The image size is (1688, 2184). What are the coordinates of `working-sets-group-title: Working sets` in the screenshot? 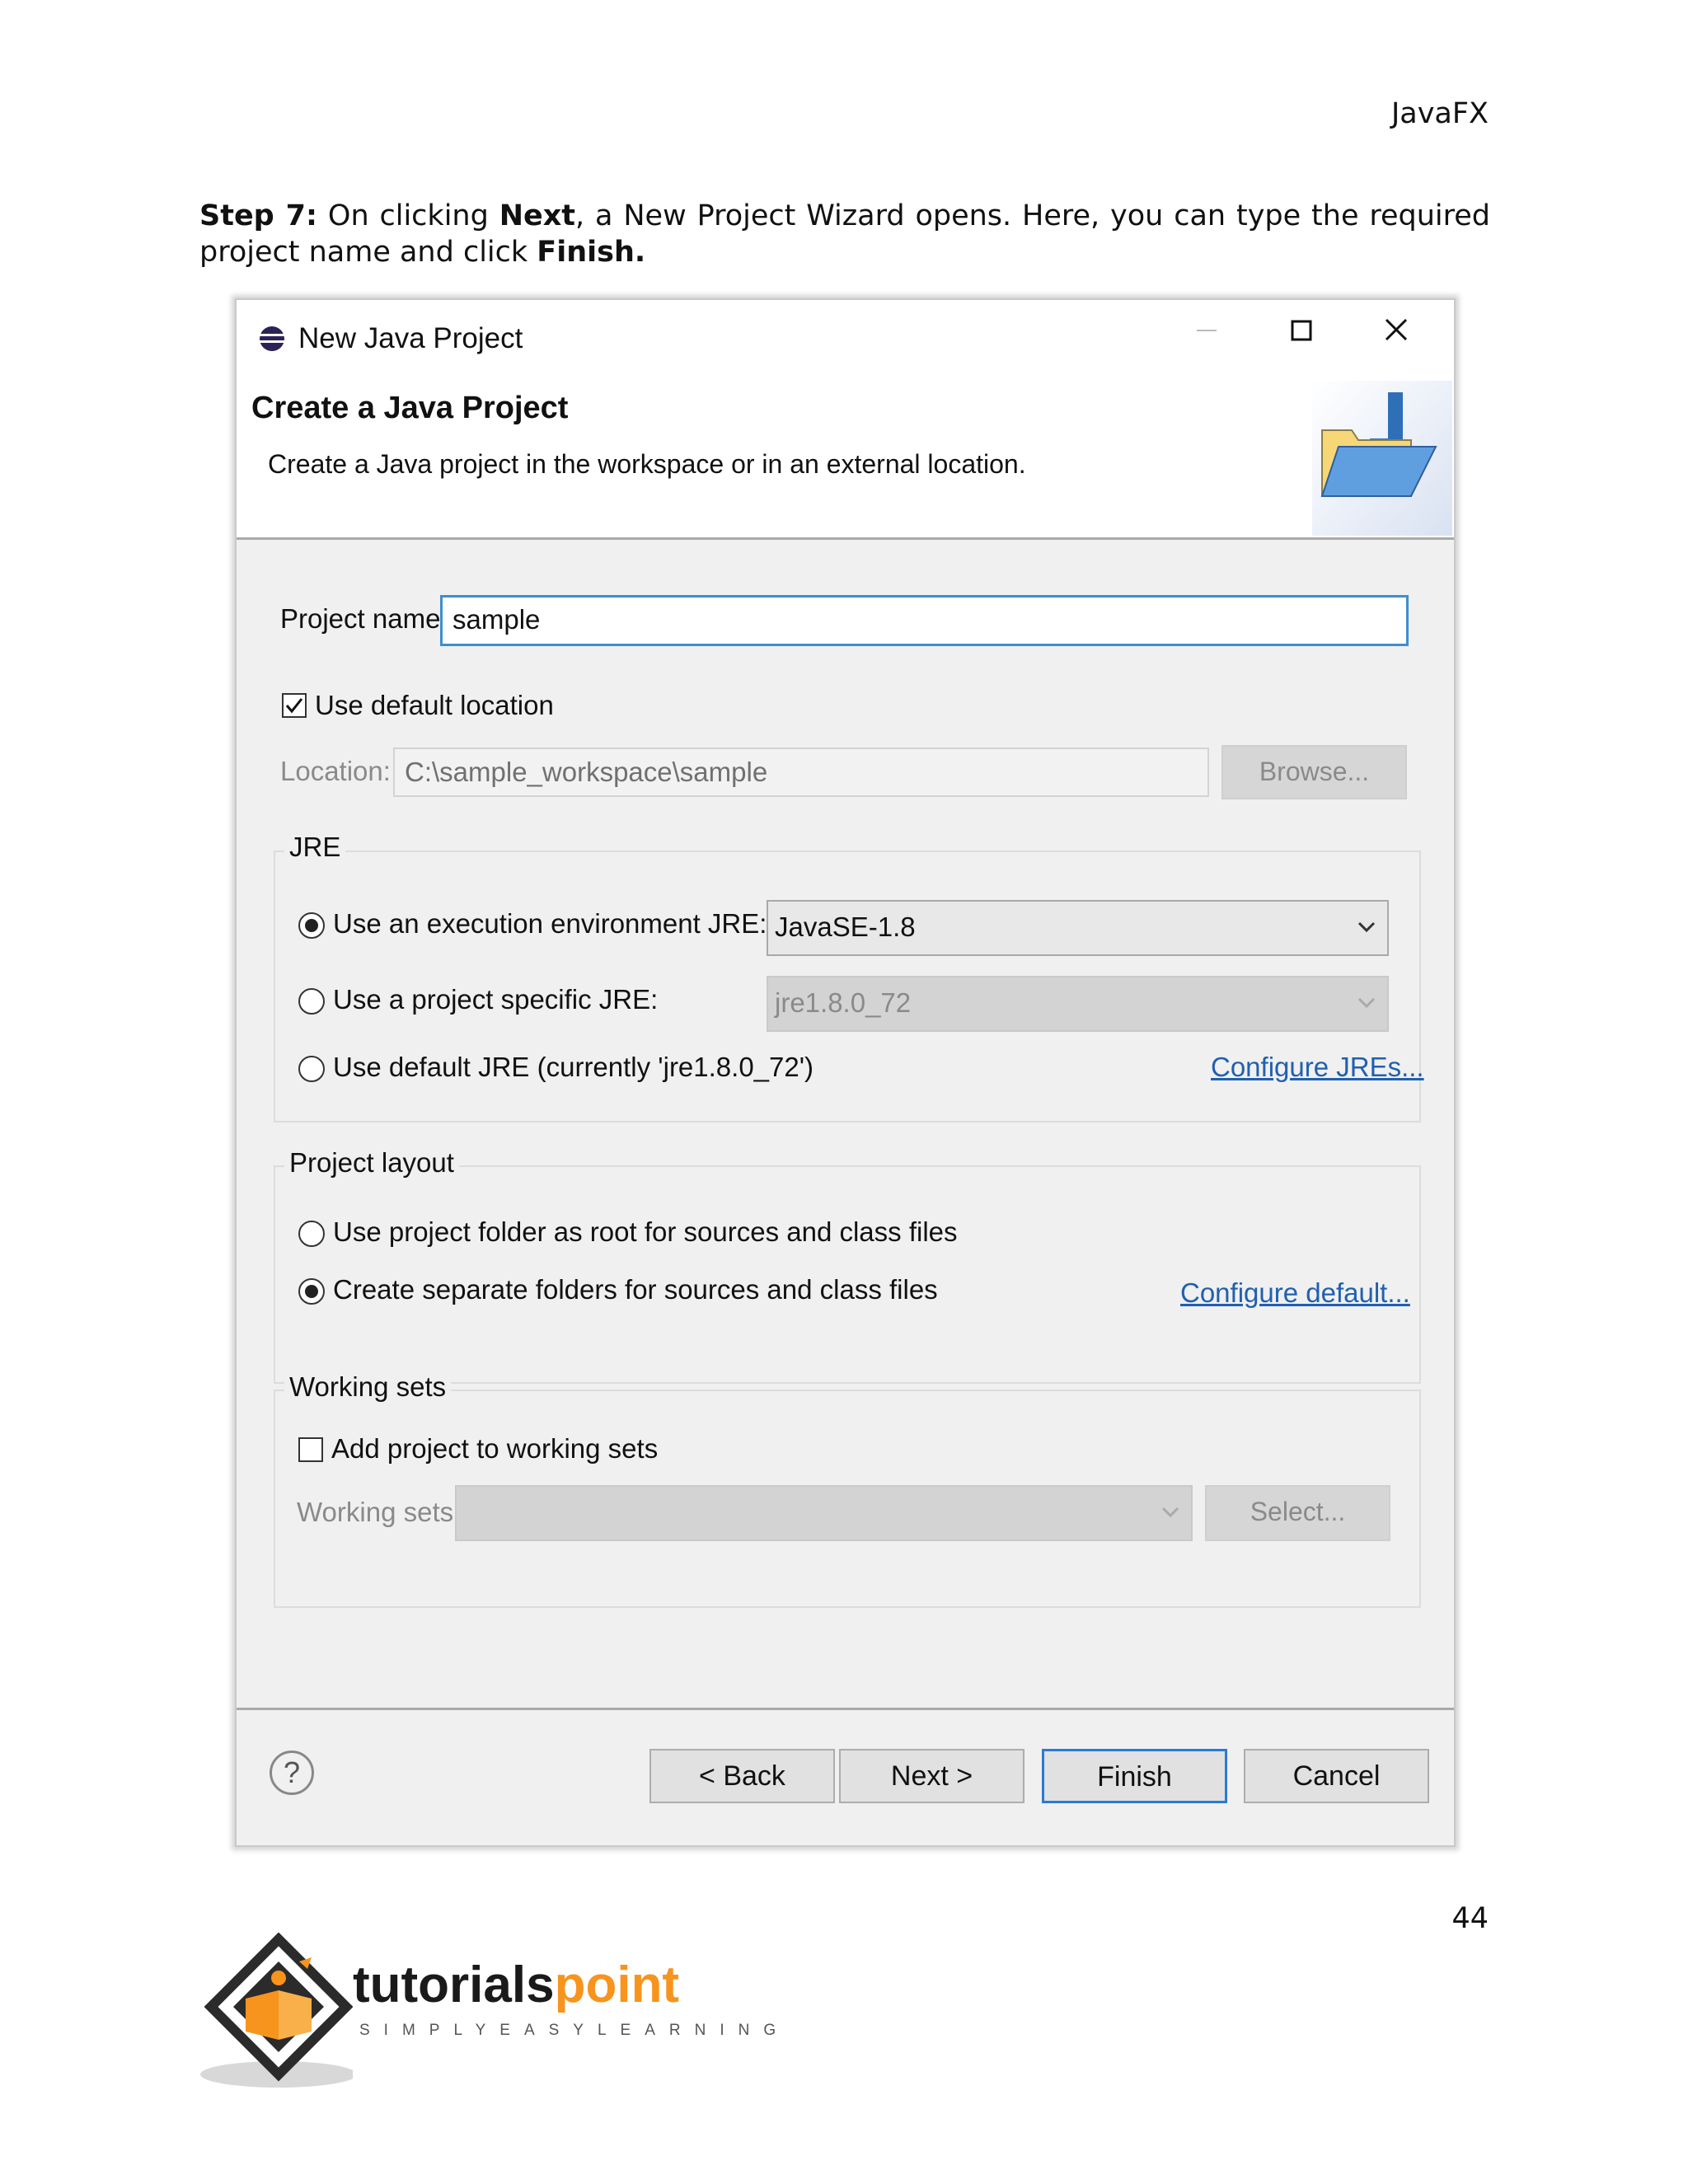 It's located at (368, 1387).